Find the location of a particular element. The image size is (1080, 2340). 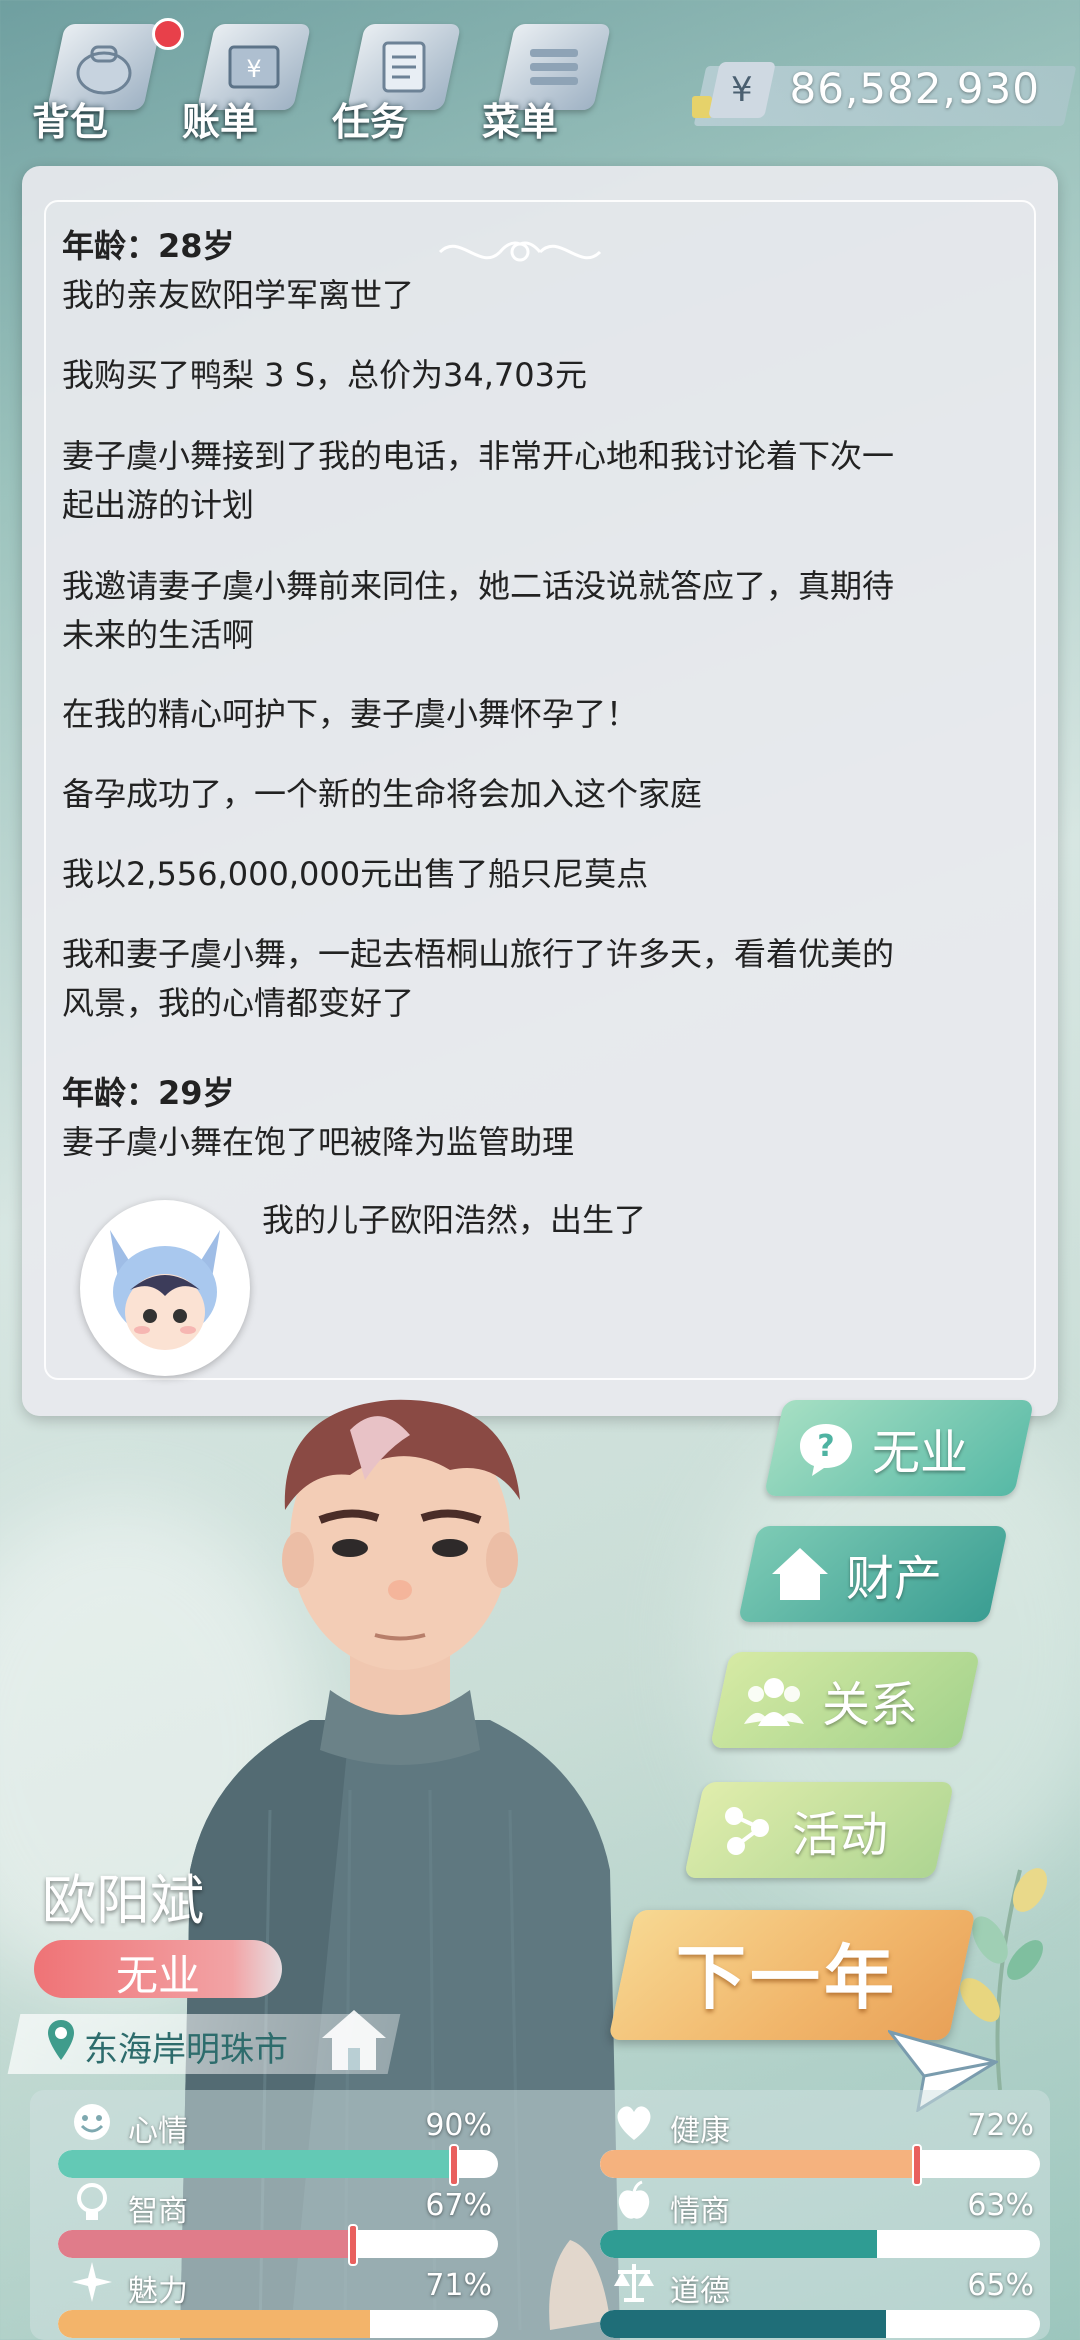

bag-button: 背包 is located at coordinates (105, 80).